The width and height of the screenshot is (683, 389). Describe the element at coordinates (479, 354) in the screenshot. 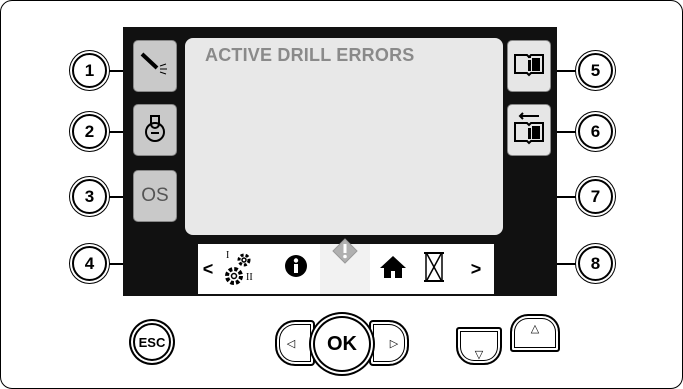

I see `down-arrow-icon: ▽` at that location.